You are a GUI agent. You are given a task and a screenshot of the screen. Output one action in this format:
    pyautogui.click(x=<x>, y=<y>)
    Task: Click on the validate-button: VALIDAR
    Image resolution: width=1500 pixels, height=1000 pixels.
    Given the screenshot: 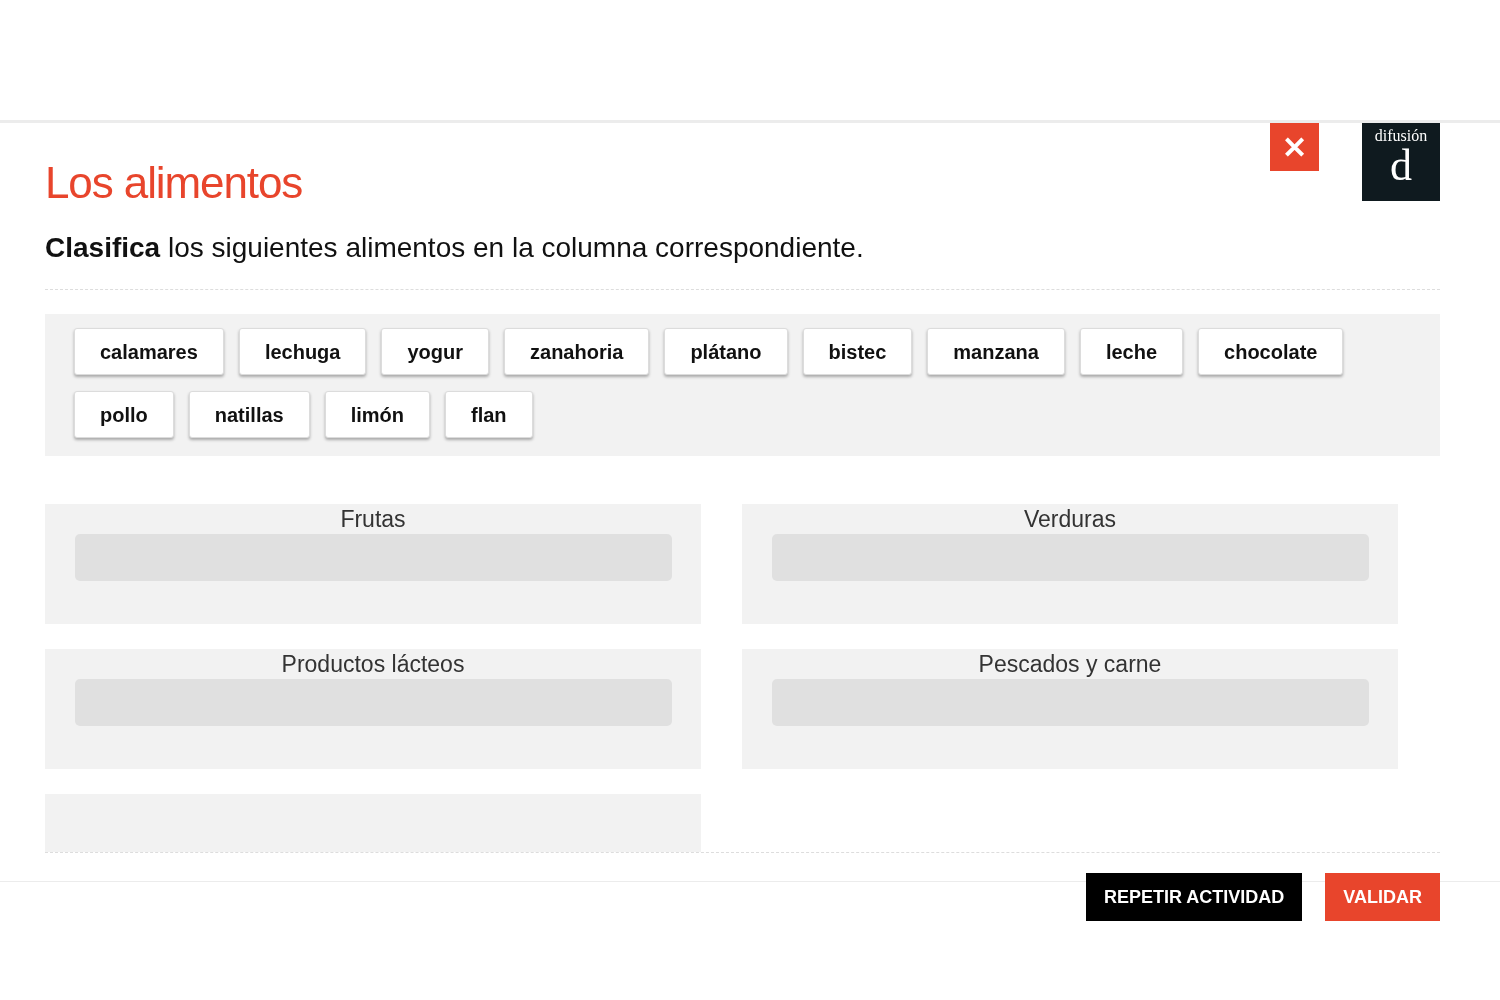 What is the action you would take?
    pyautogui.click(x=1382, y=897)
    